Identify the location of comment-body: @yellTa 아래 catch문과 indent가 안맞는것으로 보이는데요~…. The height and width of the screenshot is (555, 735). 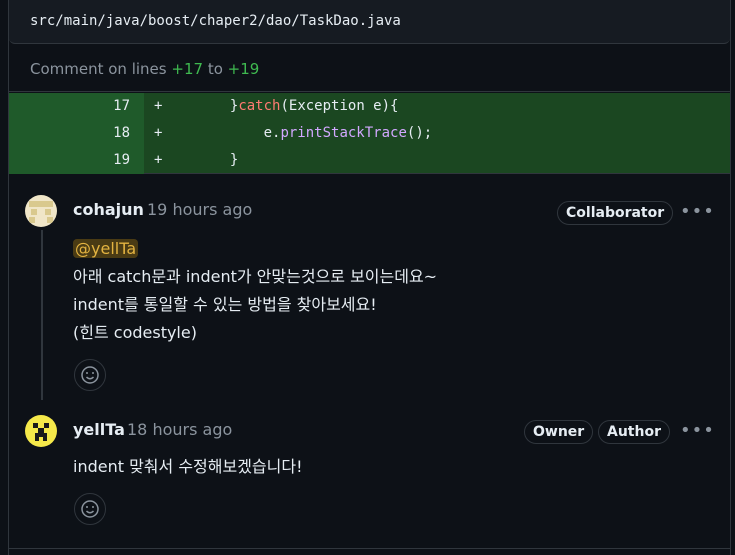
(255, 291).